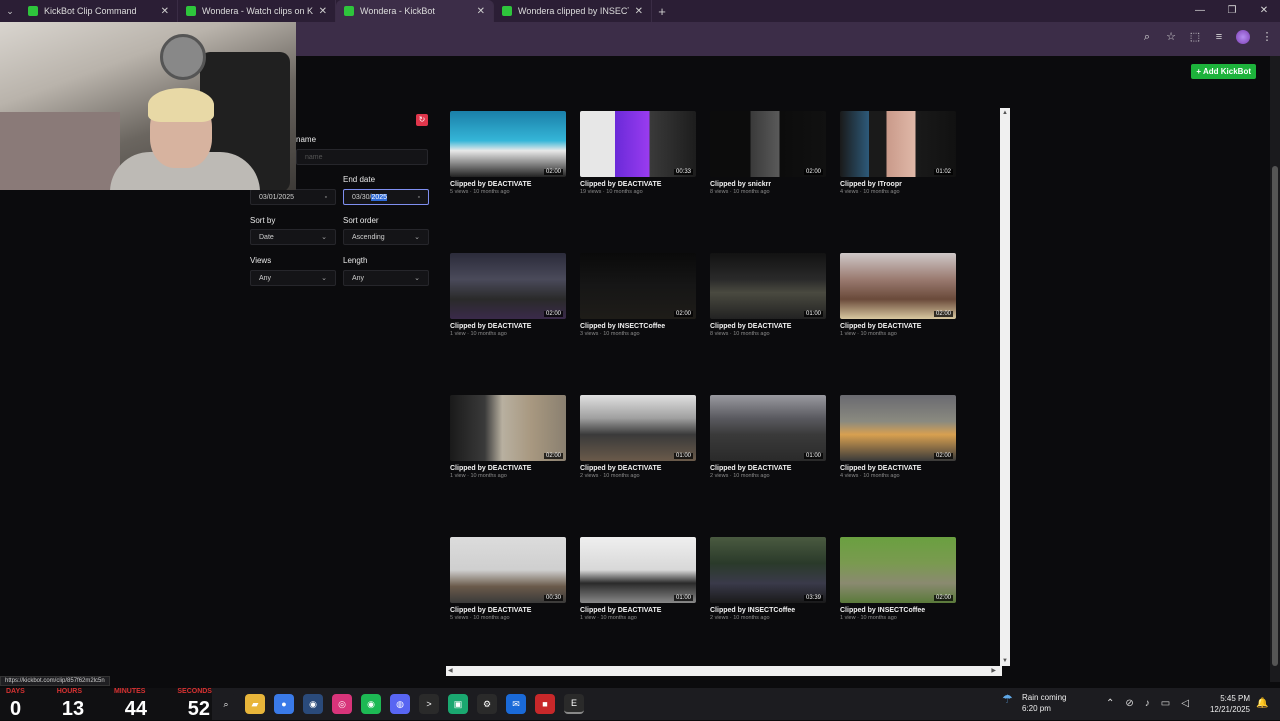 This screenshot has width=1280, height=721. I want to click on search-icon: ⌕, so click(226, 704).